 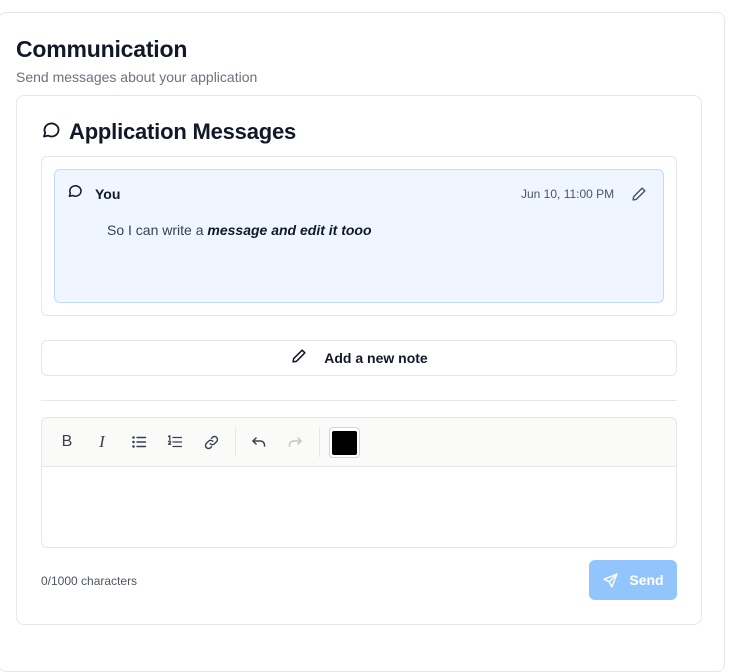 I want to click on divider, so click(x=359, y=400).